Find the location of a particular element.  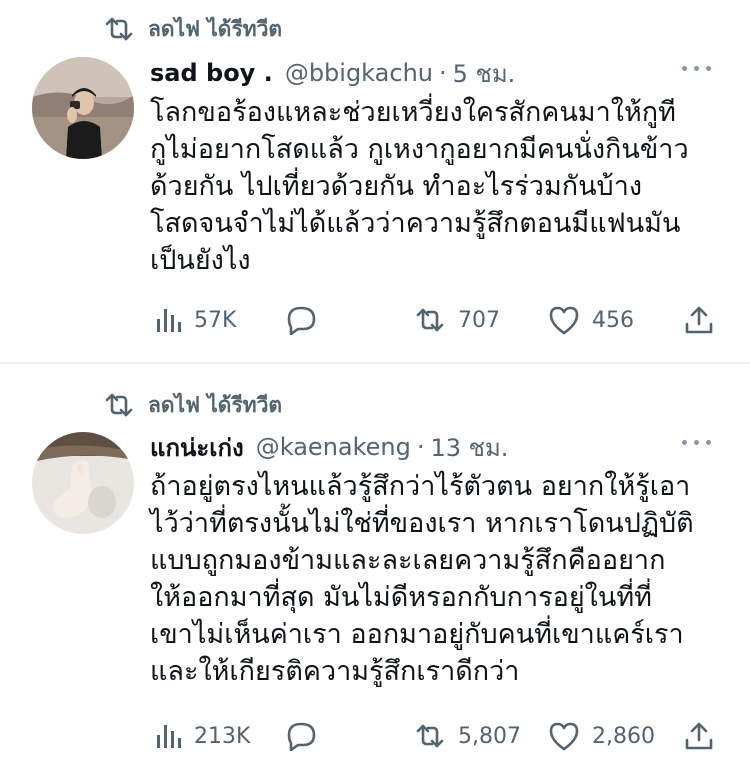

tweet-time: 13 ชม. is located at coordinates (470, 447).